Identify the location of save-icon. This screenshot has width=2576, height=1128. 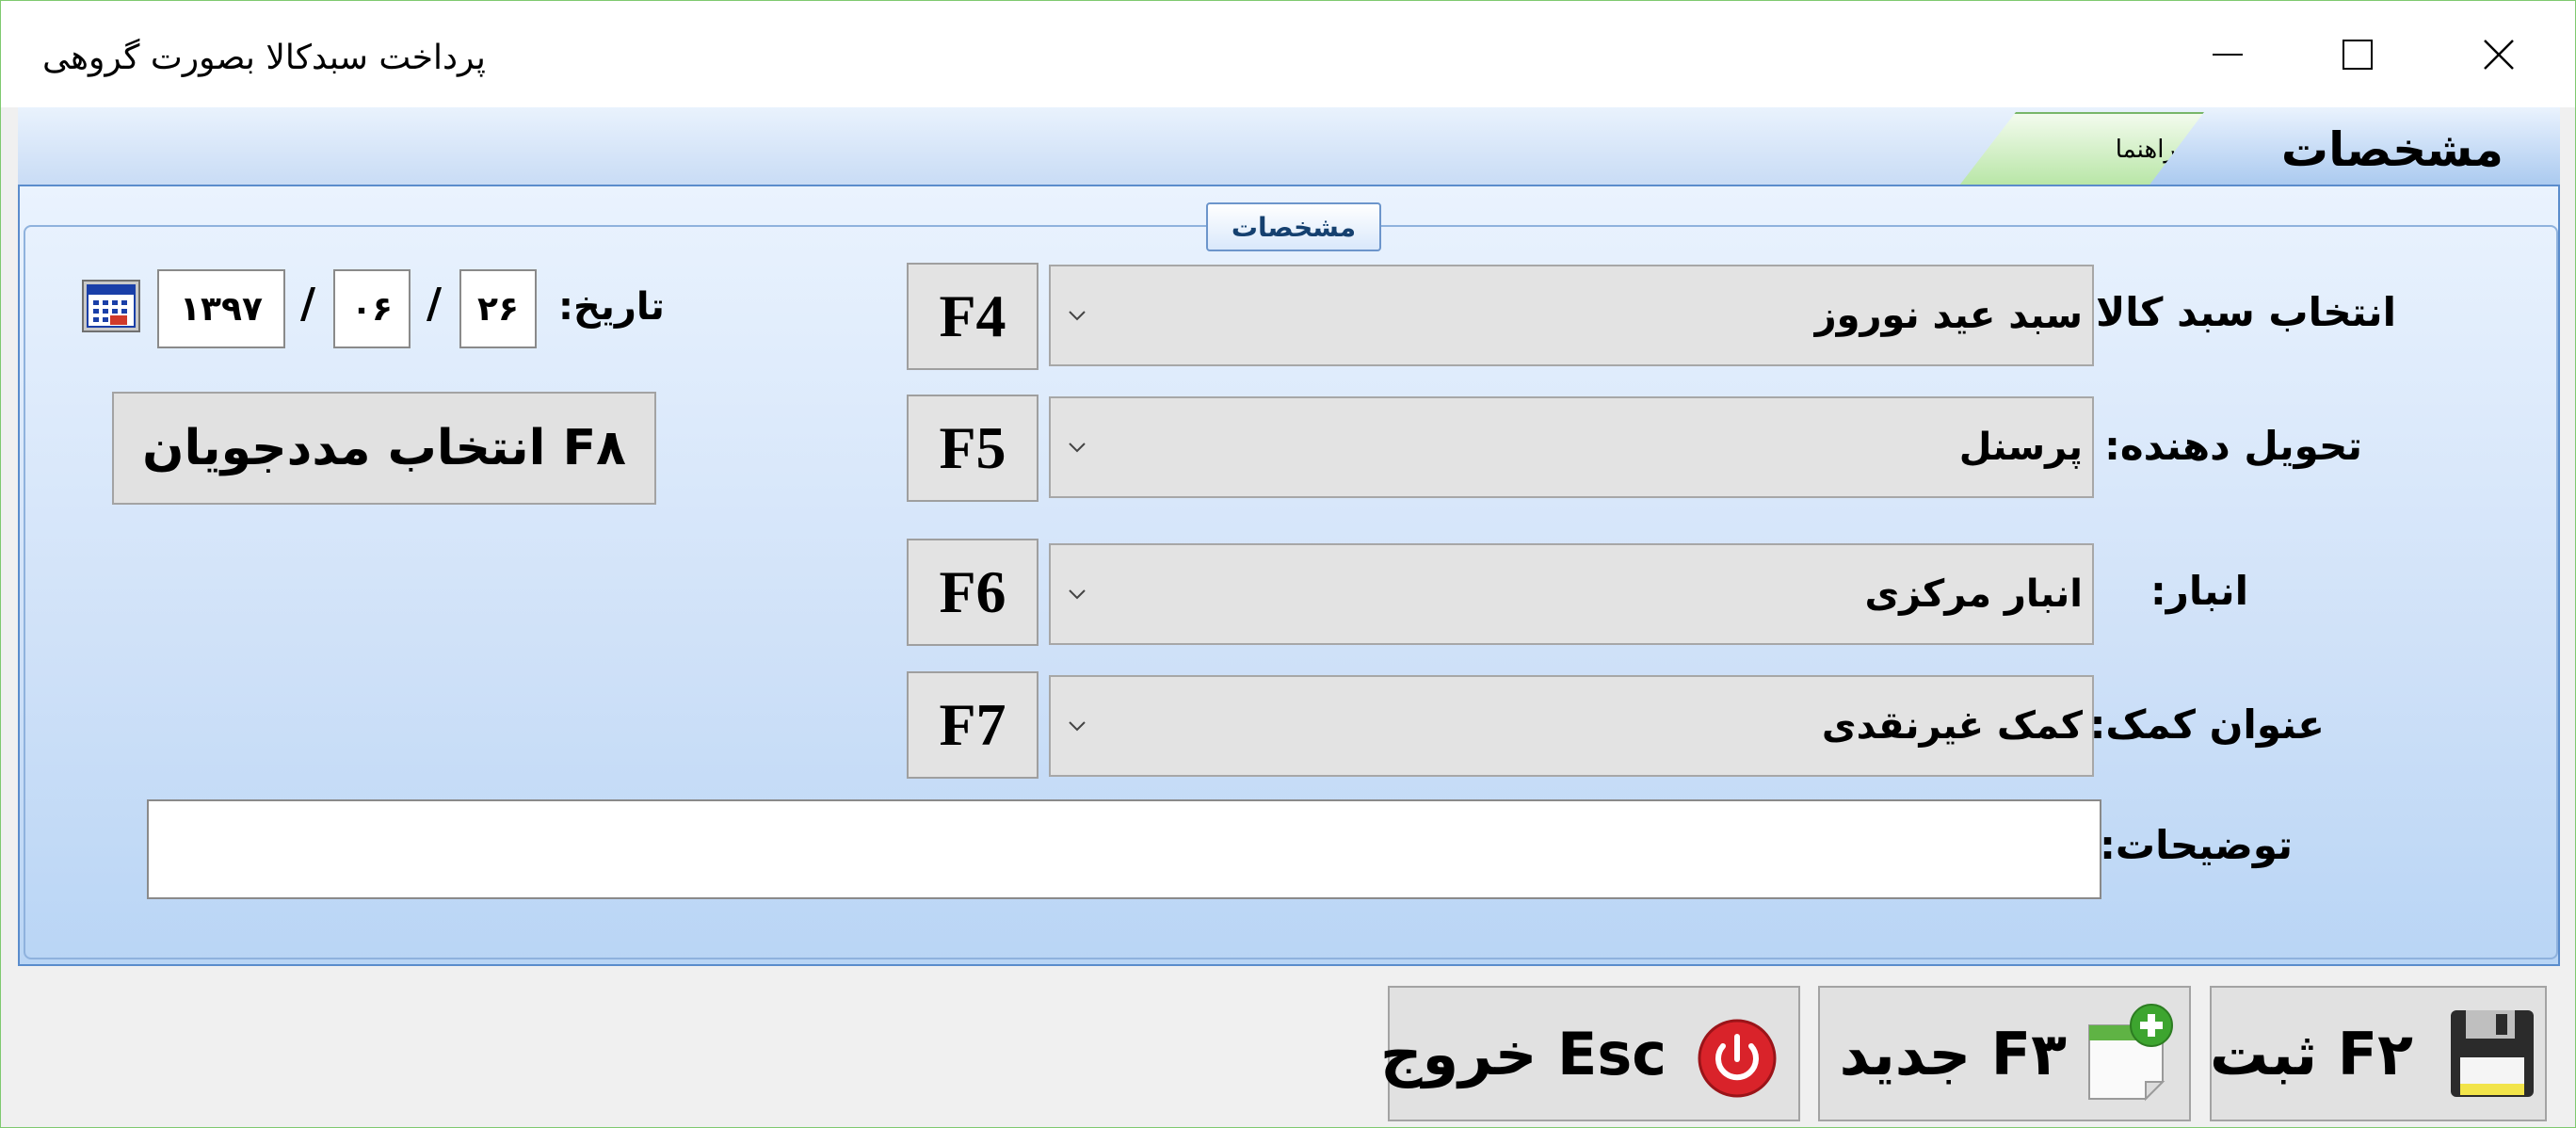
(2492, 1055).